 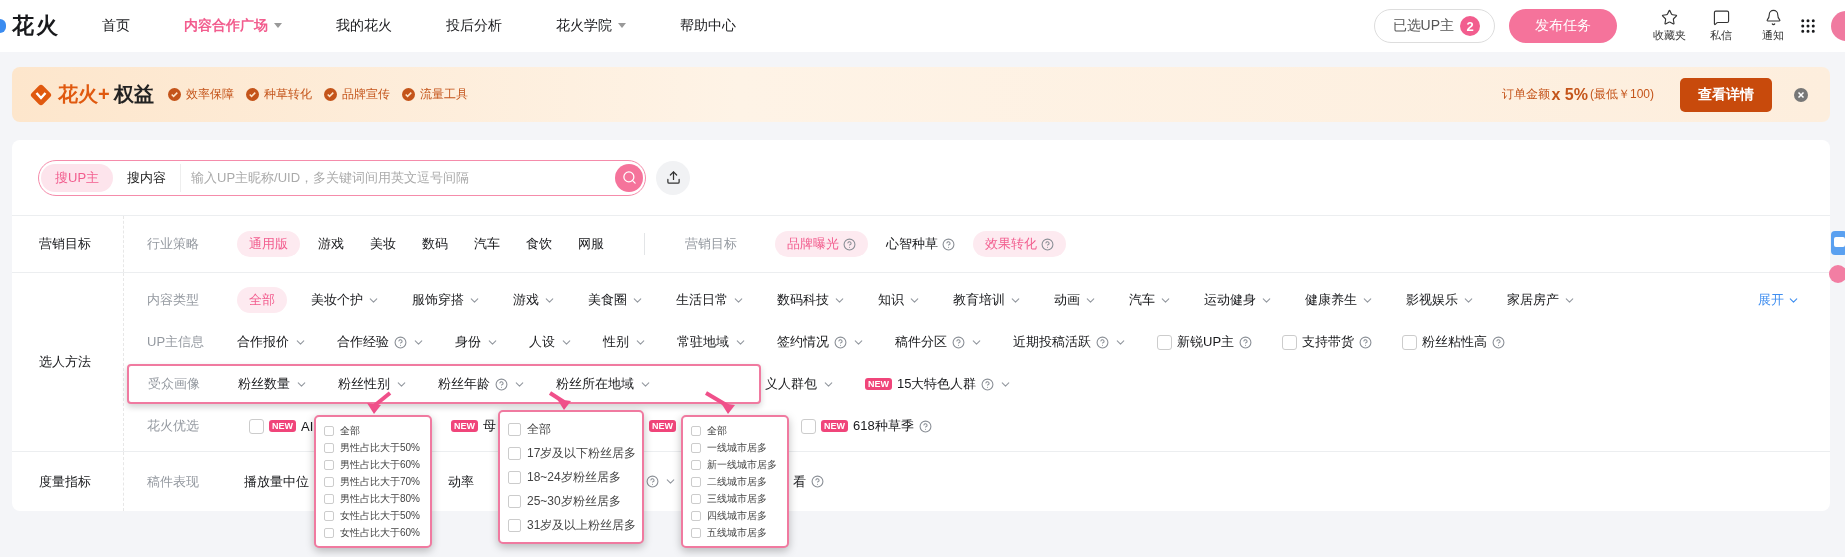 I want to click on expand-link: 展开, so click(x=1779, y=300).